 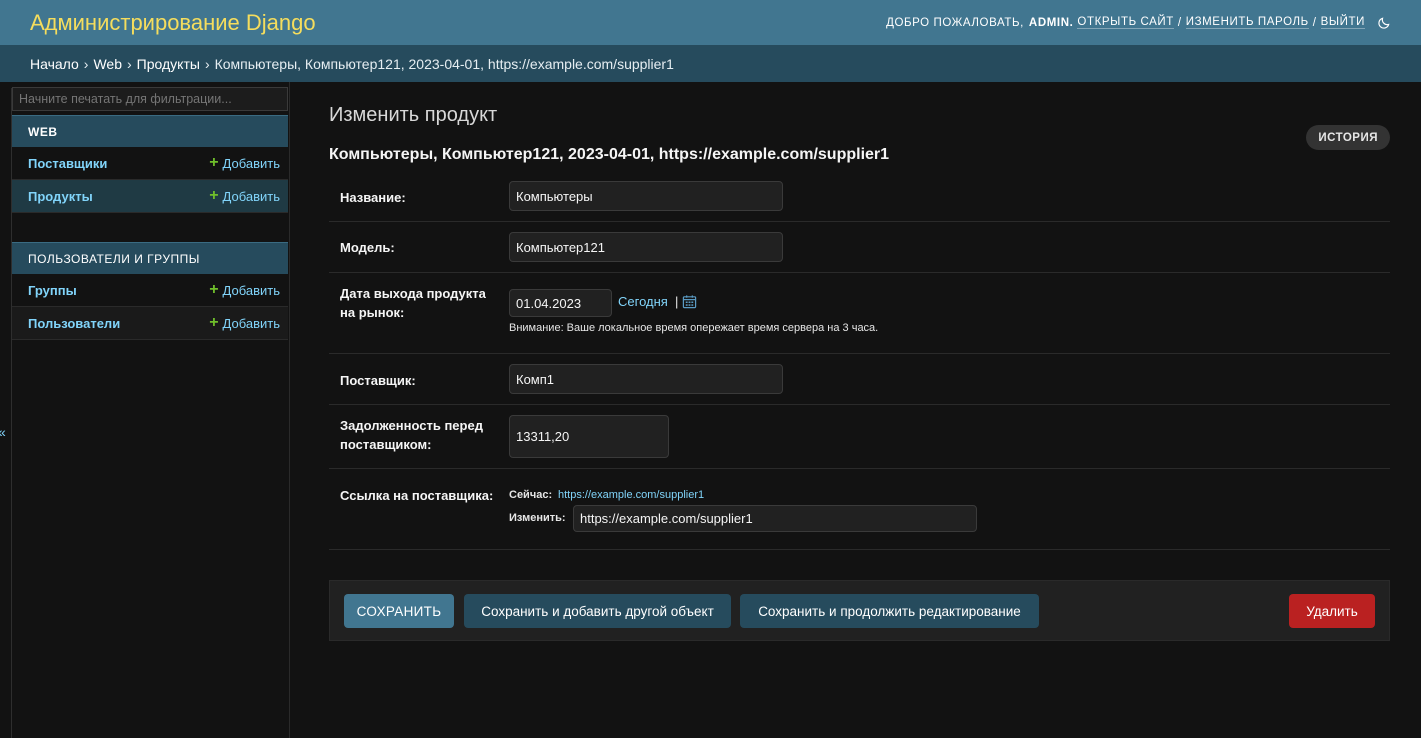 I want to click on release-date-label-line2: на рынок:, so click(x=372, y=312).